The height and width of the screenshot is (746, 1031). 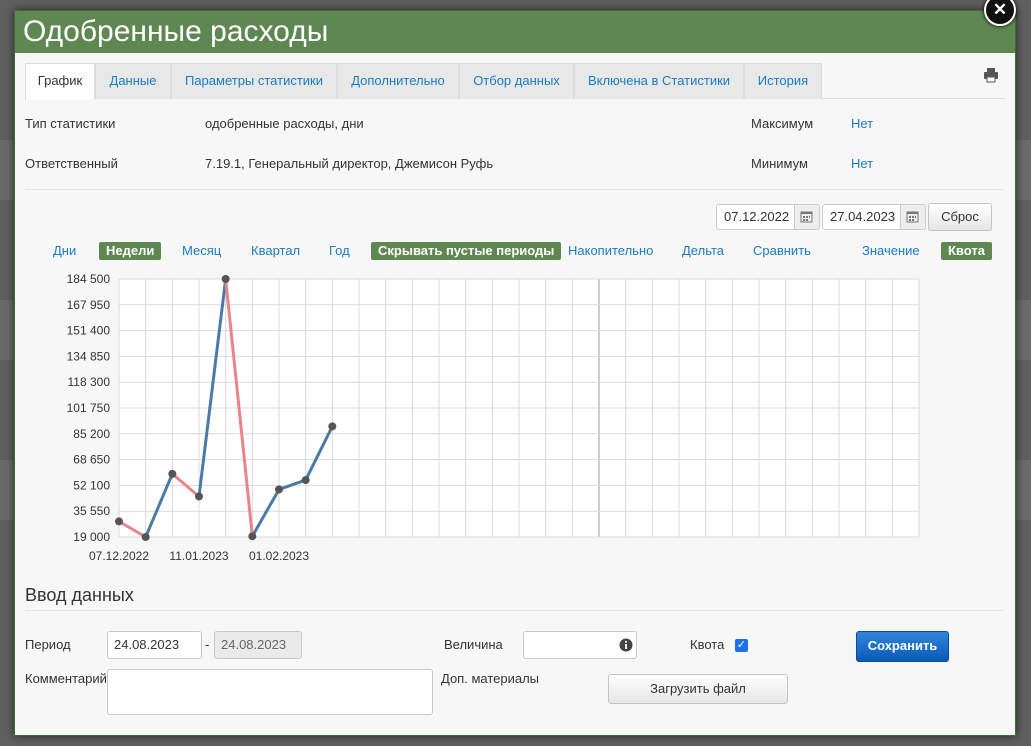 I want to click on y-tick-label: 118 300, so click(x=89, y=382).